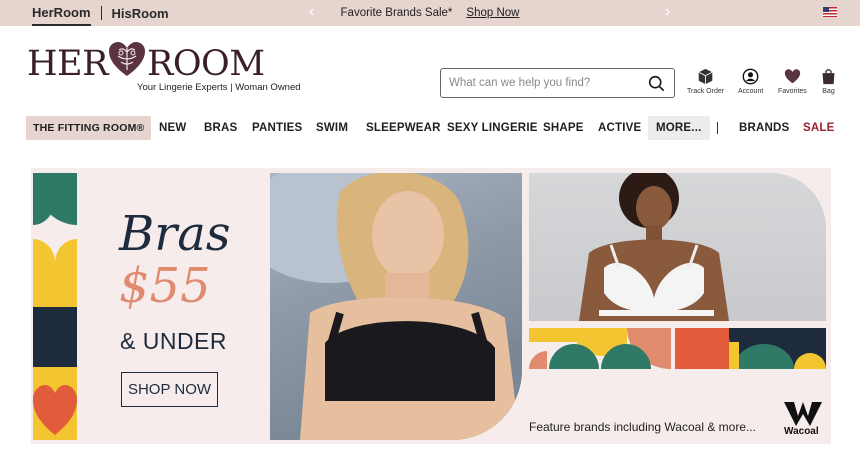 The height and width of the screenshot is (472, 860). I want to click on logo-room-text: ROOM, so click(206, 64).